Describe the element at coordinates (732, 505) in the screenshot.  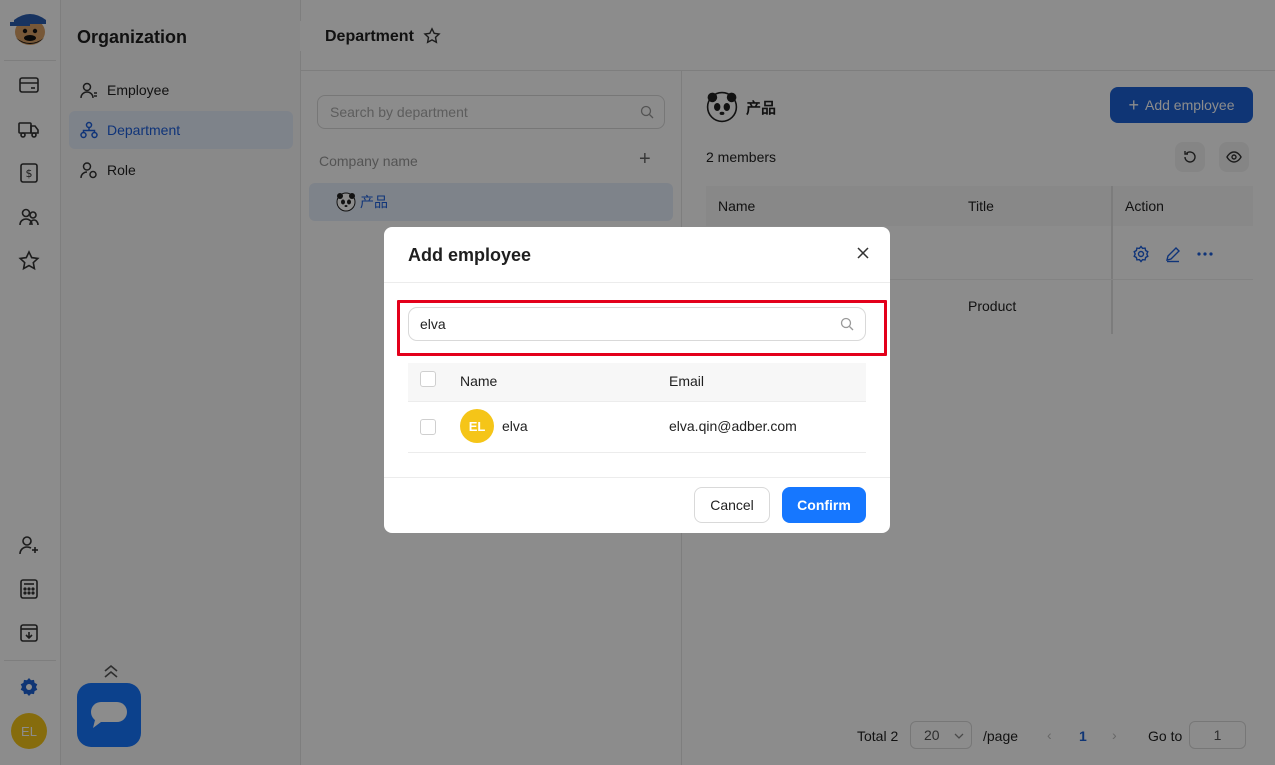
I see `cancel-button: Cancel` at that location.